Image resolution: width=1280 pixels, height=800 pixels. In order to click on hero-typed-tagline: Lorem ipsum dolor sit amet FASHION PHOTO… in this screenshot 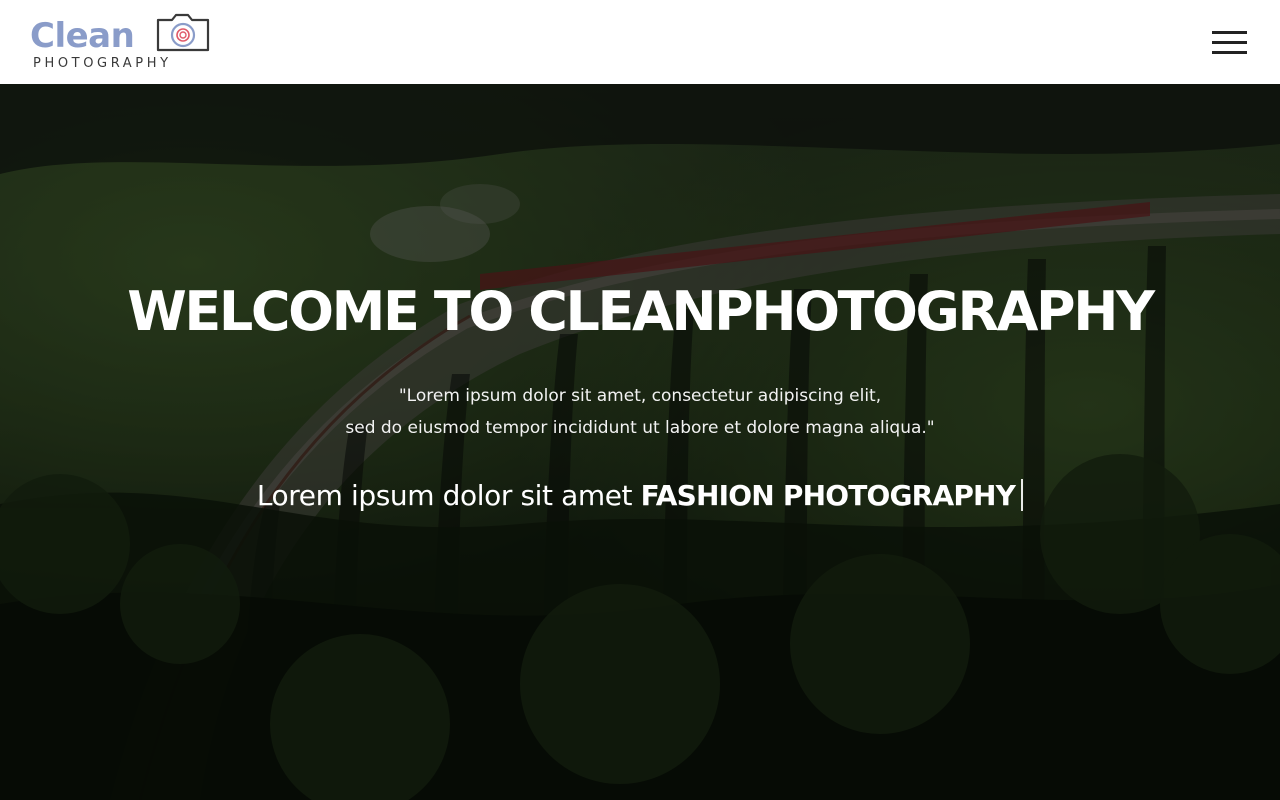, I will do `click(640, 496)`.